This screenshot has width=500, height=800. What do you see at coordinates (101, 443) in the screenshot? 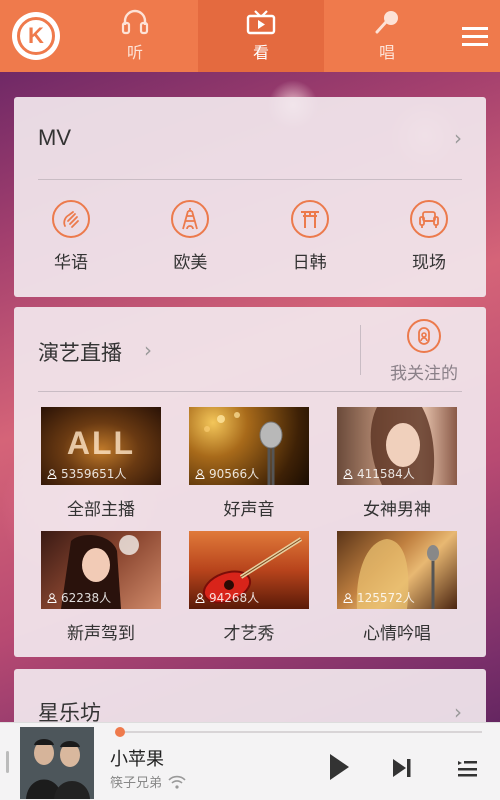
I see `thumbnail-overlay-text: ALL` at bounding box center [101, 443].